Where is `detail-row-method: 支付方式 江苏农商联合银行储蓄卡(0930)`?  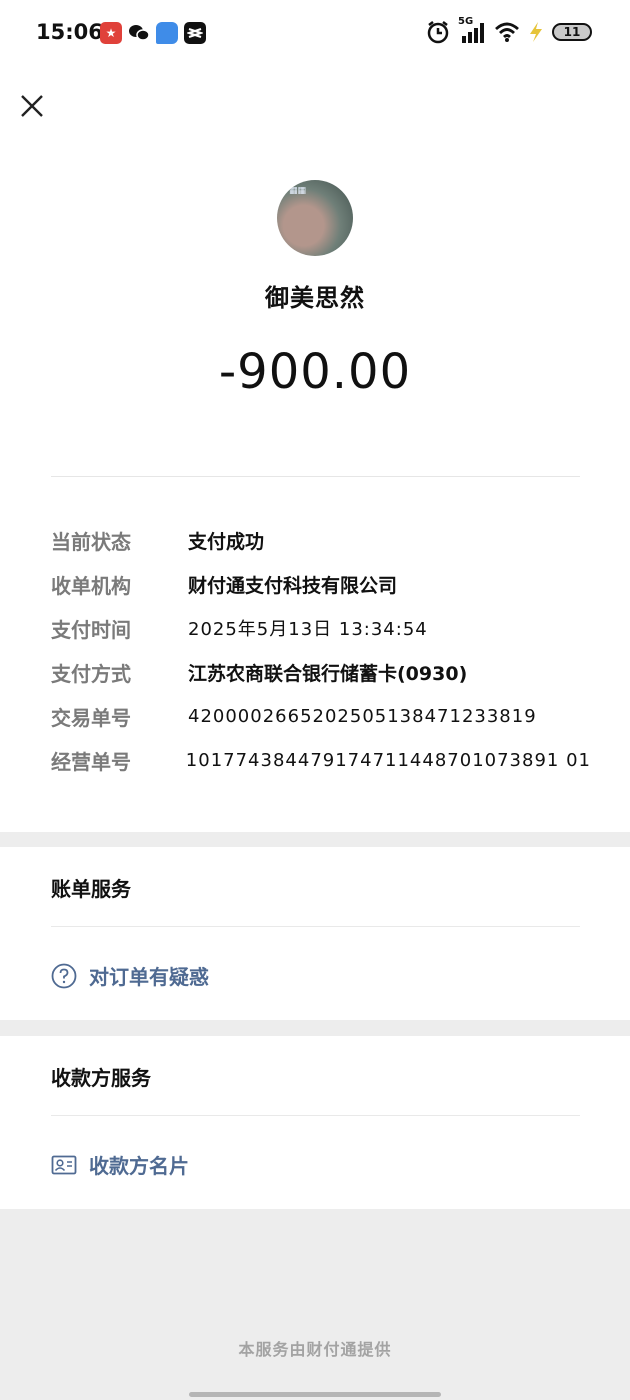
detail-row-method: 支付方式 江苏农商联合银行储蓄卡(0930) is located at coordinates (321, 672).